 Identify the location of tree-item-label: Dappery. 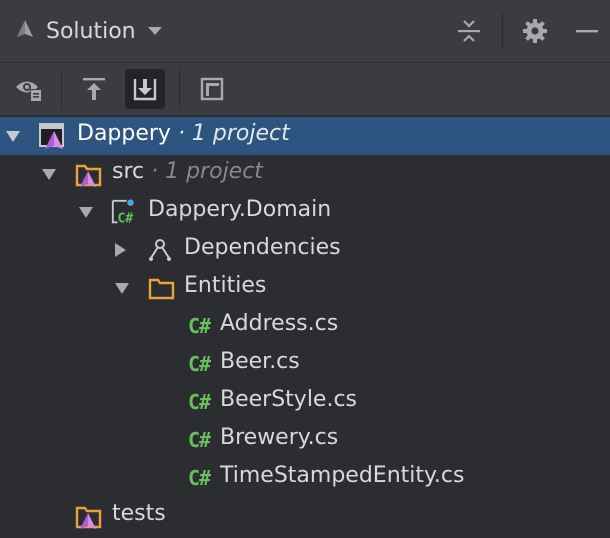
(124, 133).